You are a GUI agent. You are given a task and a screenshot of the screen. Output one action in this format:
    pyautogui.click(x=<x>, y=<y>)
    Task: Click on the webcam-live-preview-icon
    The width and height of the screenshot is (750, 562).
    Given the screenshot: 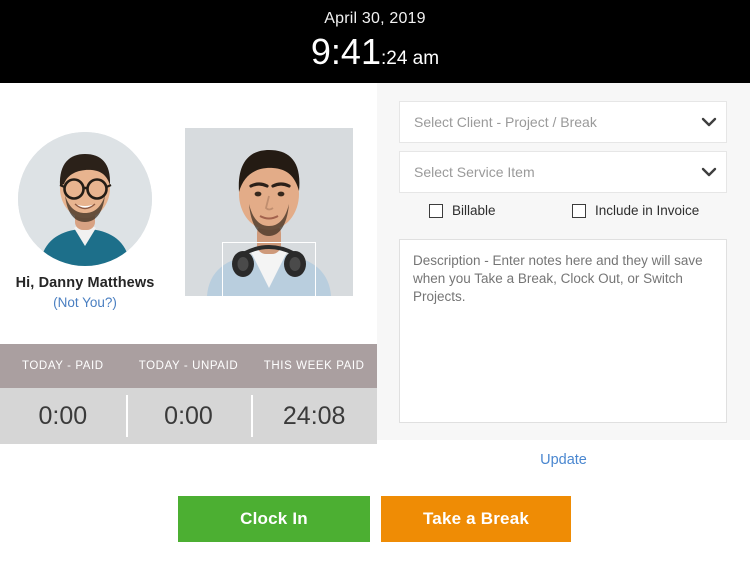 What is the action you would take?
    pyautogui.click(x=269, y=212)
    